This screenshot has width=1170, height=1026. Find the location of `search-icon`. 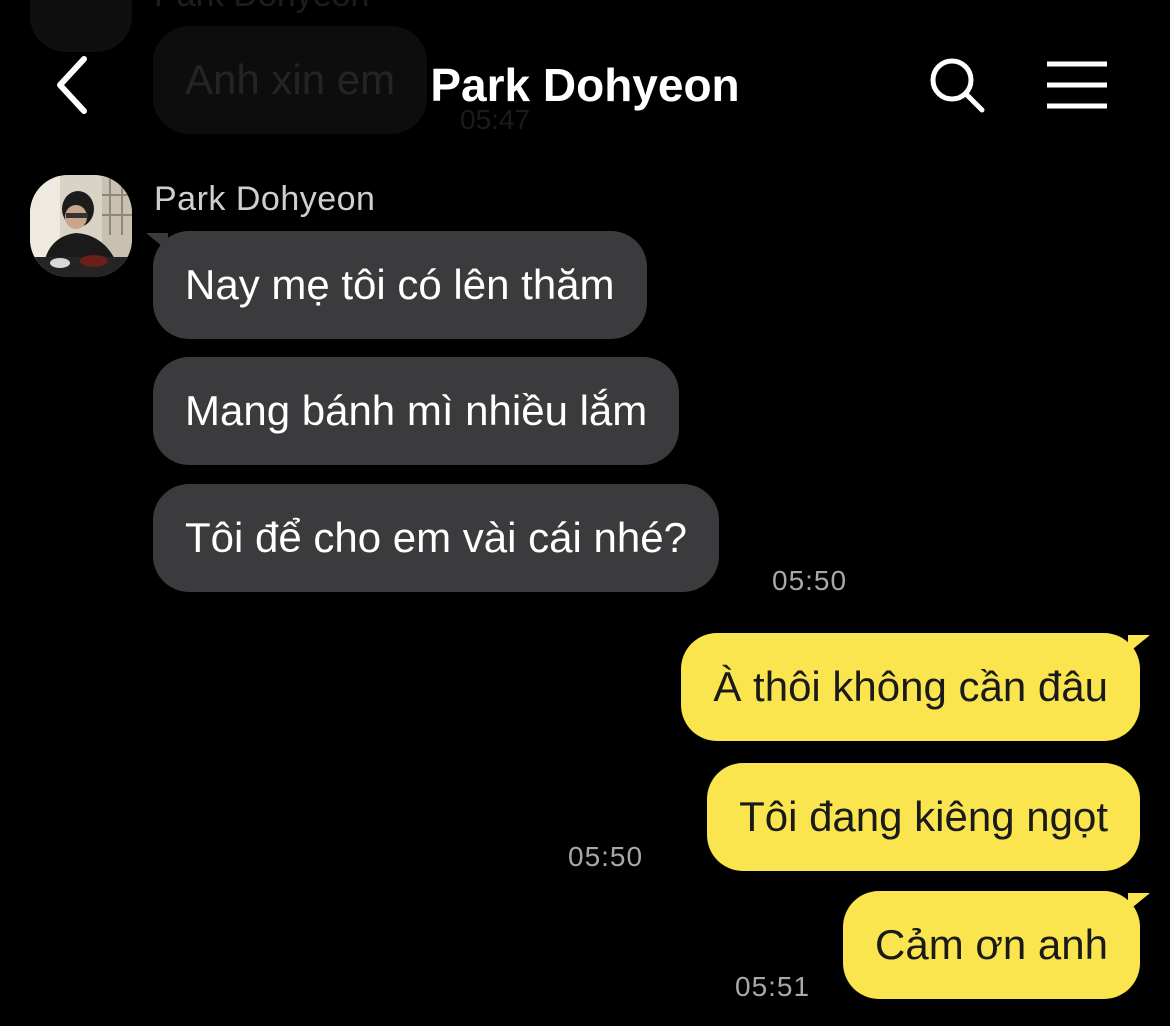

search-icon is located at coordinates (957, 85).